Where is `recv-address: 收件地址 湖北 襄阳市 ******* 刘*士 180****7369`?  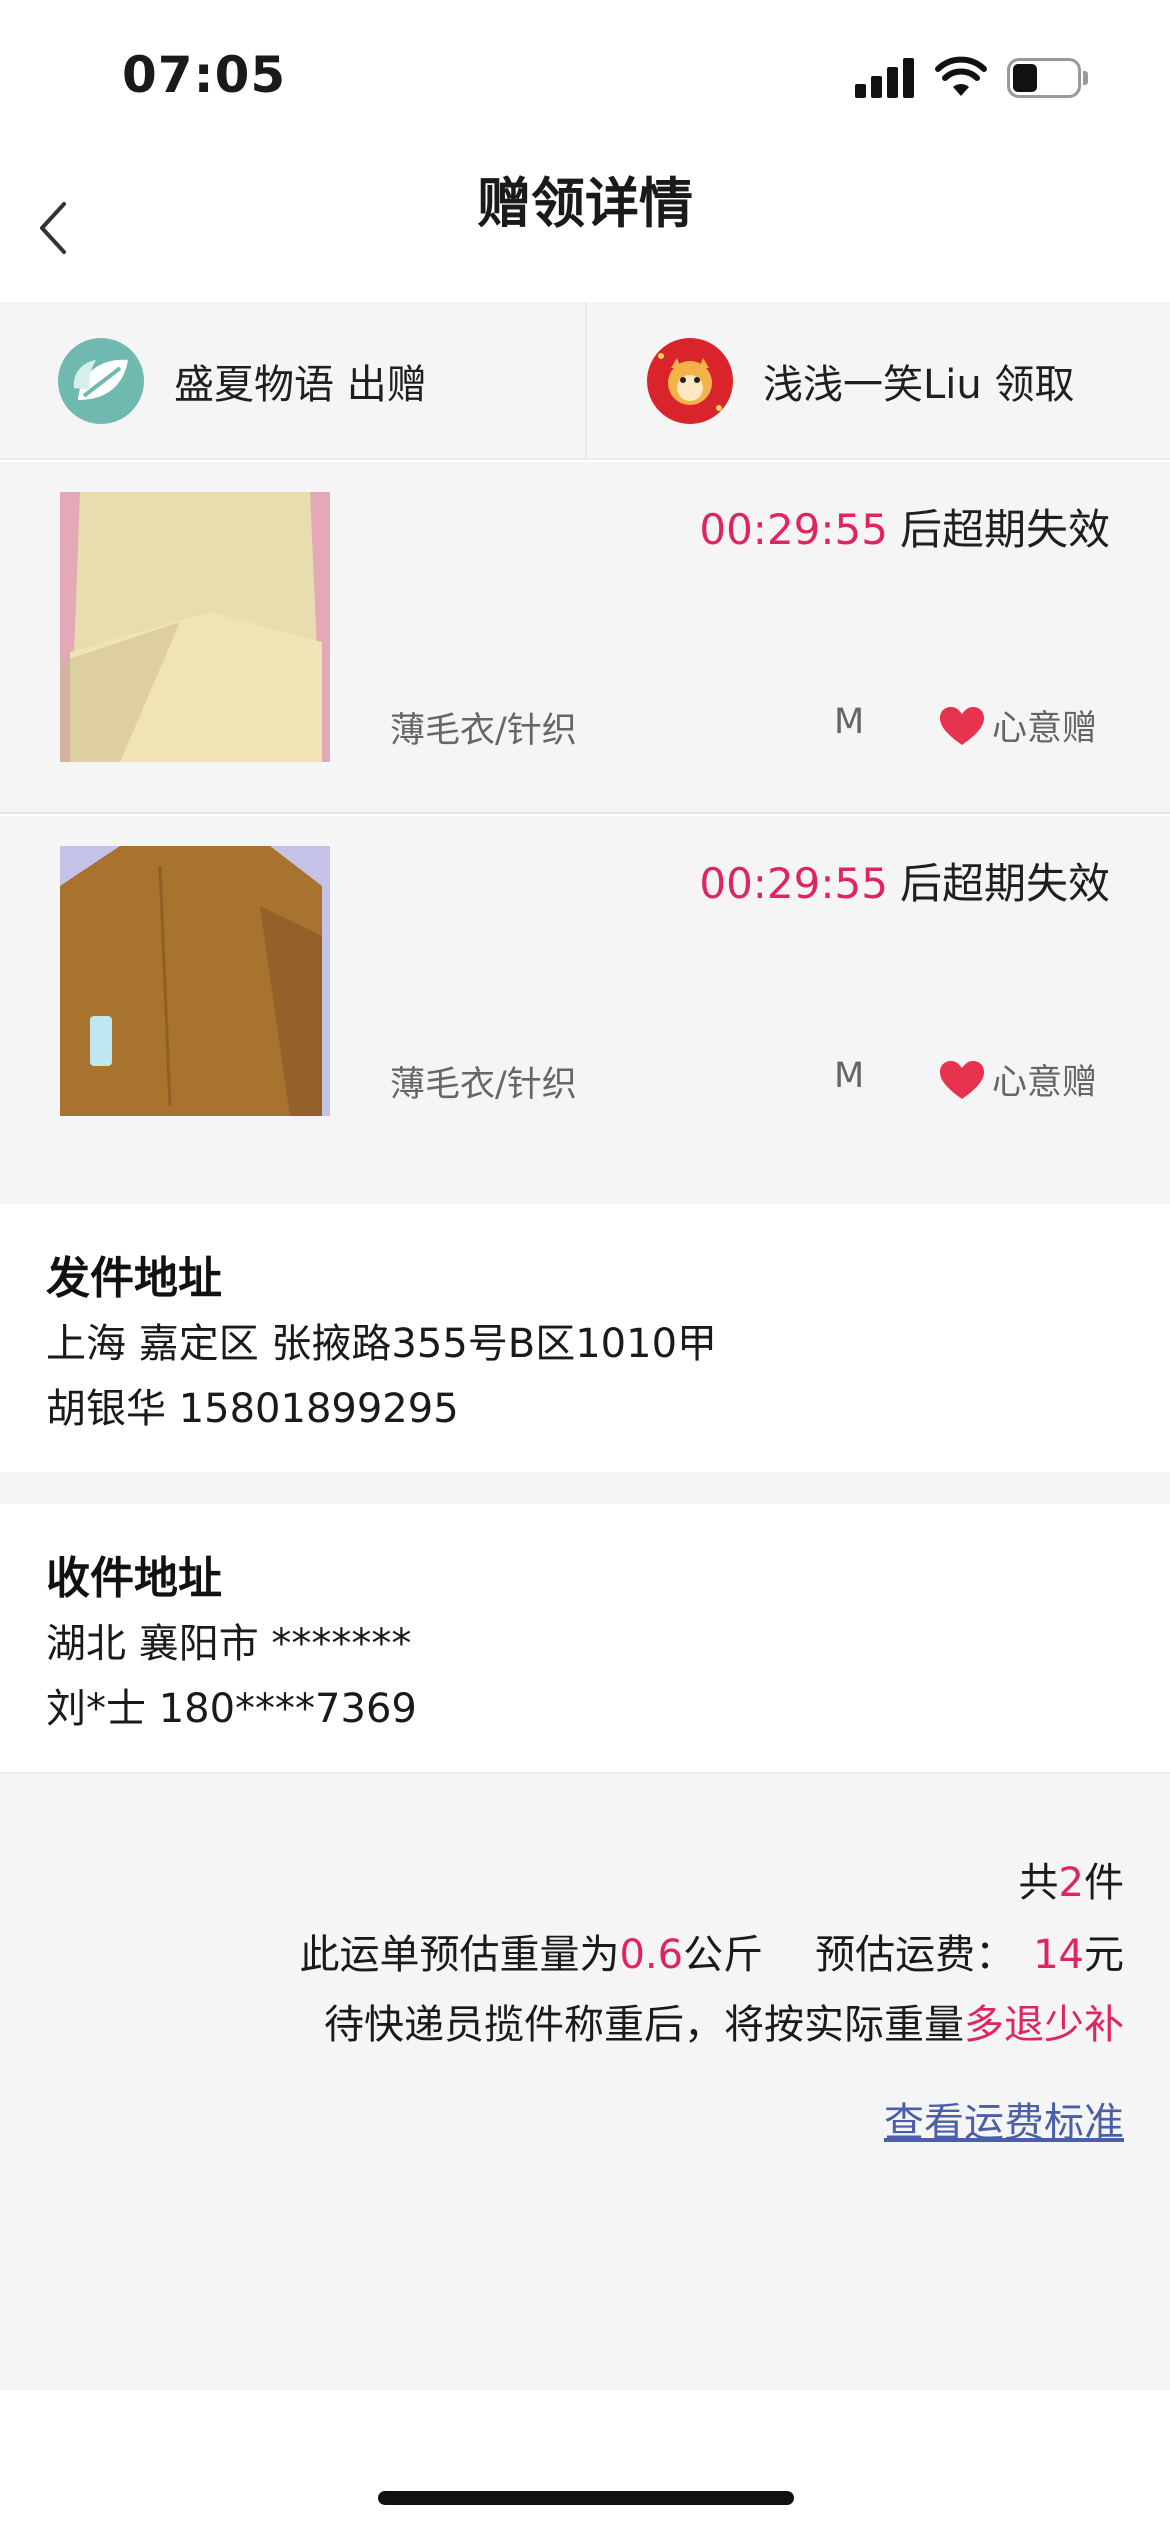
recv-address: 收件地址 湖北 襄阳市 ******* 刘*士 180****7369 is located at coordinates (585, 1638).